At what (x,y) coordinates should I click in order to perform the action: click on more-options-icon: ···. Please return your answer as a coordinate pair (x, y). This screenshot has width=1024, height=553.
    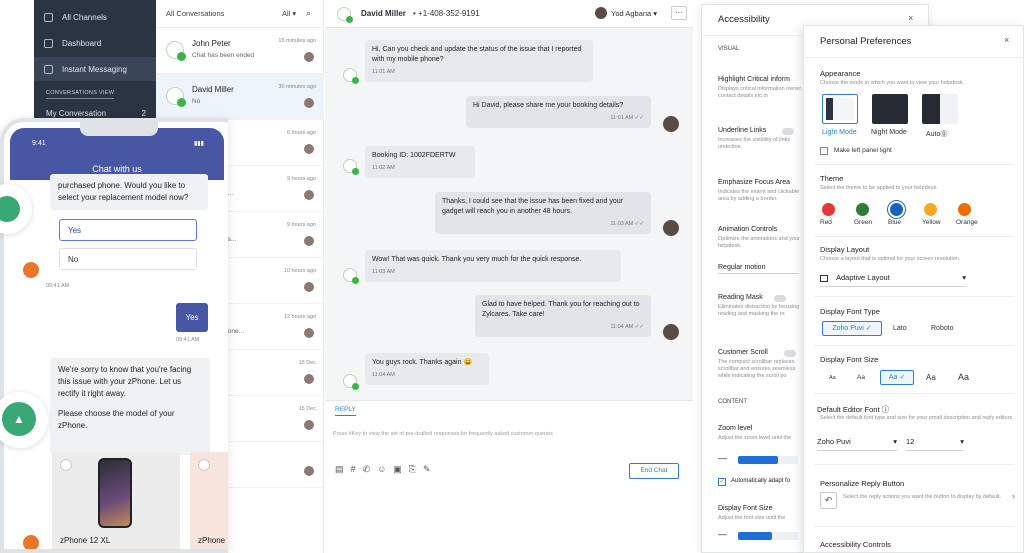
    Looking at the image, I should click on (679, 13).